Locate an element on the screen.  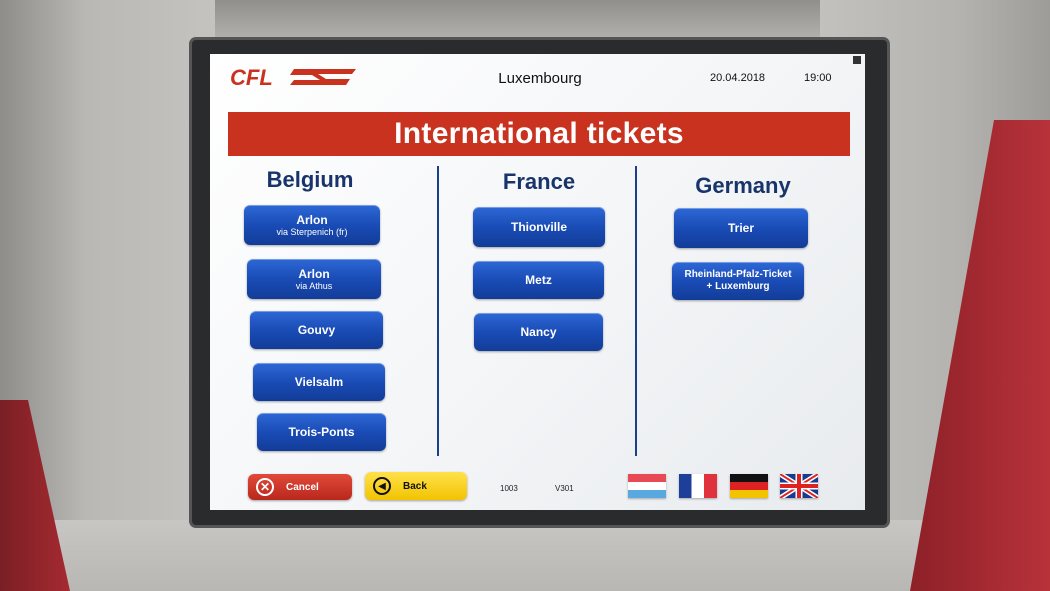
version-code: V301 is located at coordinates (564, 488).